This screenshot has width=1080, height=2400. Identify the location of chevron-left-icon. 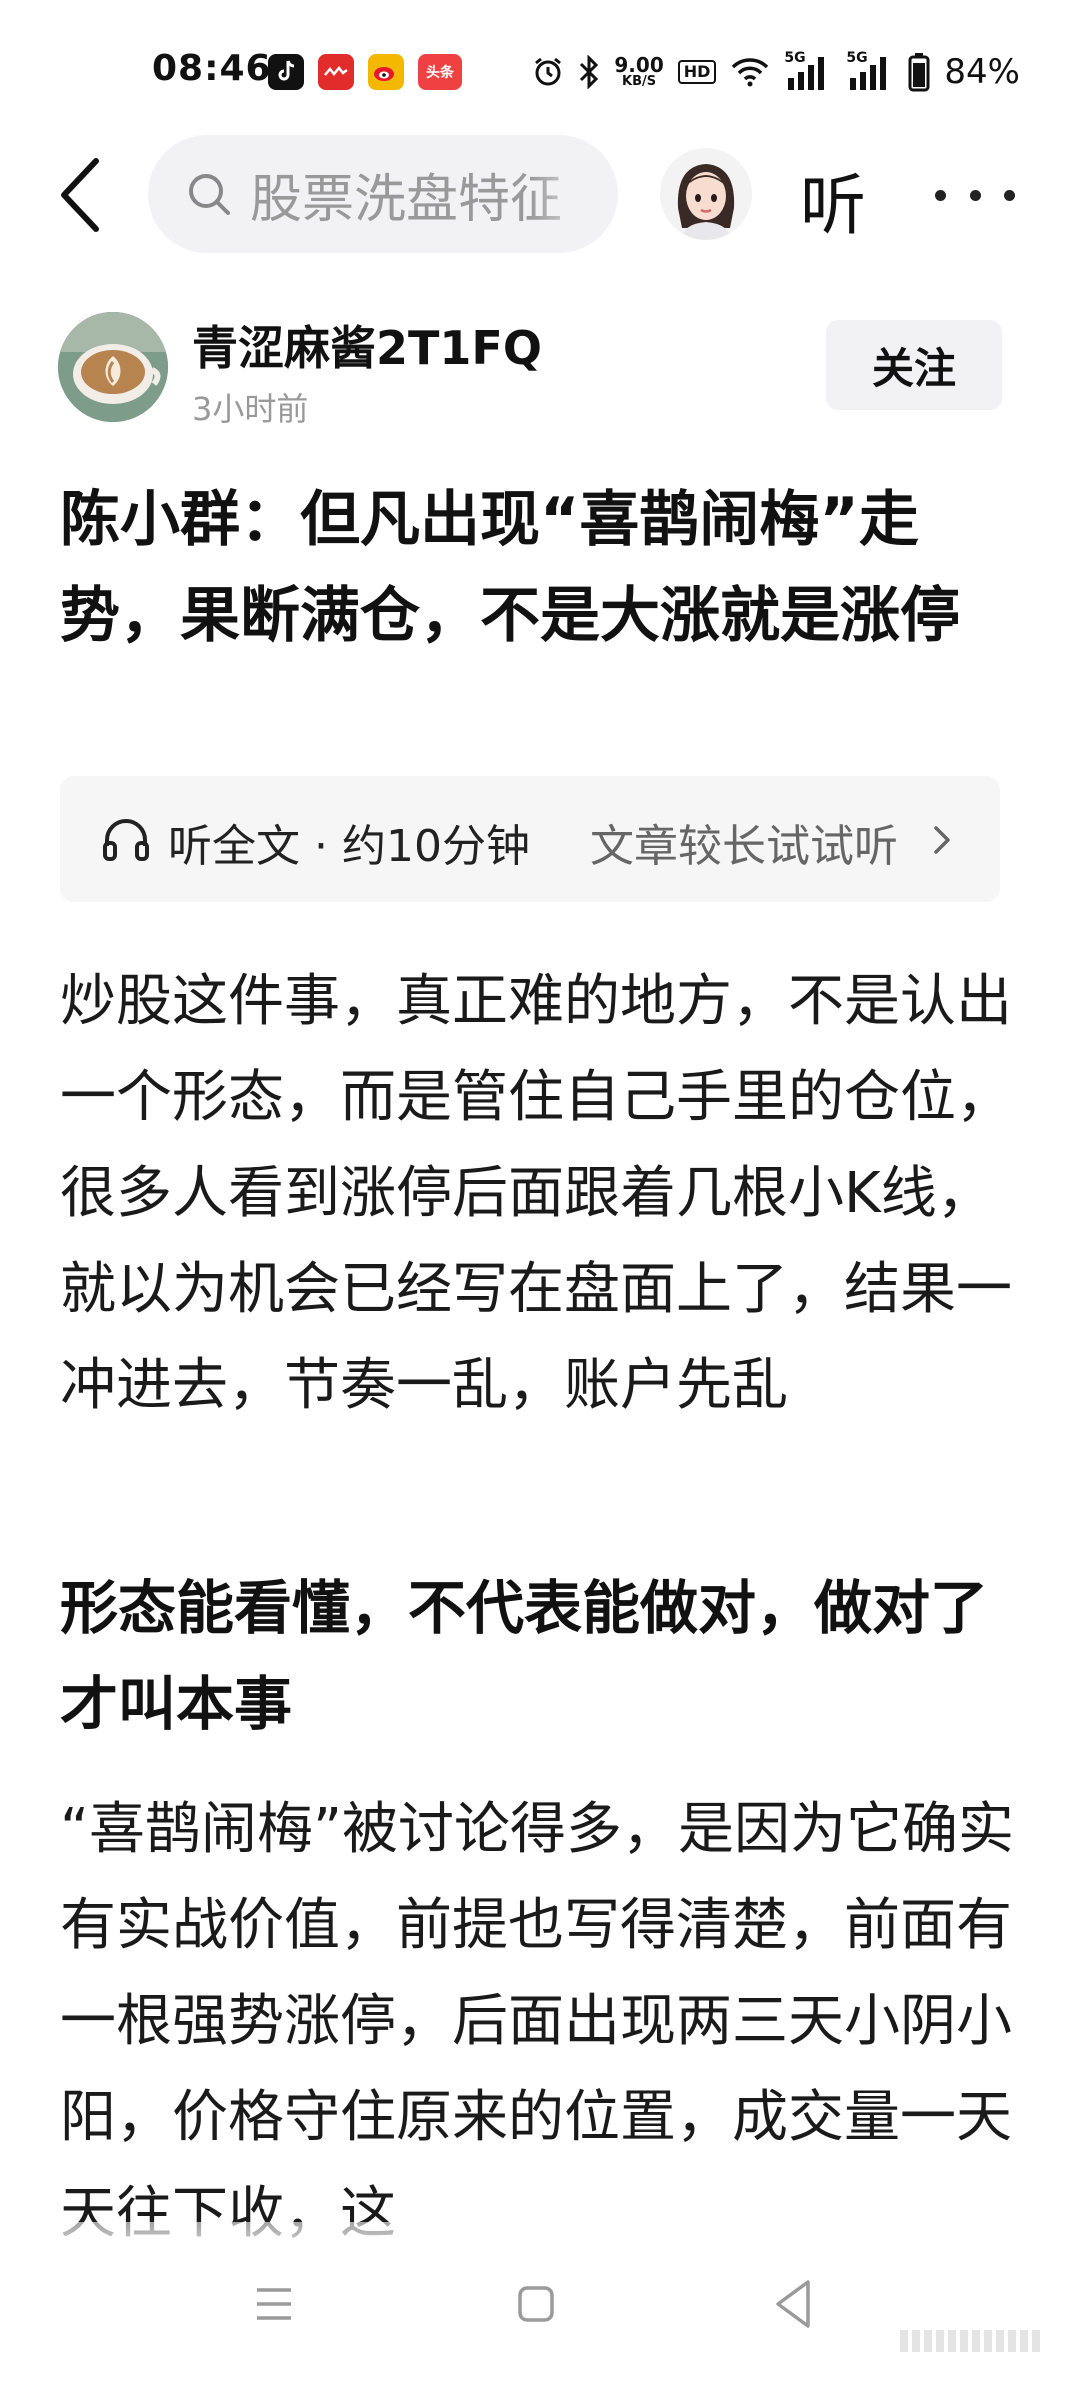
(80, 195).